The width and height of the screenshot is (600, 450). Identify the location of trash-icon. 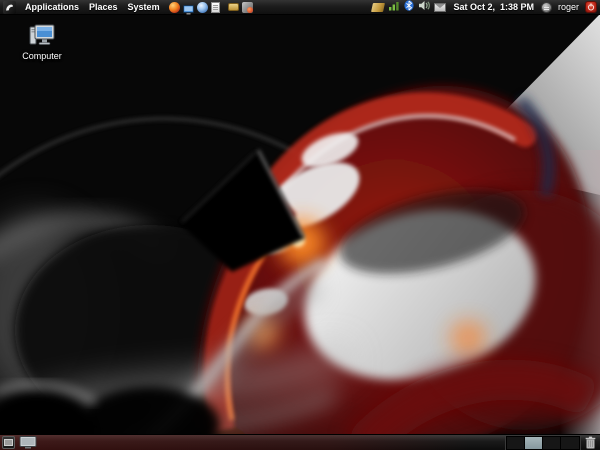
(590, 442).